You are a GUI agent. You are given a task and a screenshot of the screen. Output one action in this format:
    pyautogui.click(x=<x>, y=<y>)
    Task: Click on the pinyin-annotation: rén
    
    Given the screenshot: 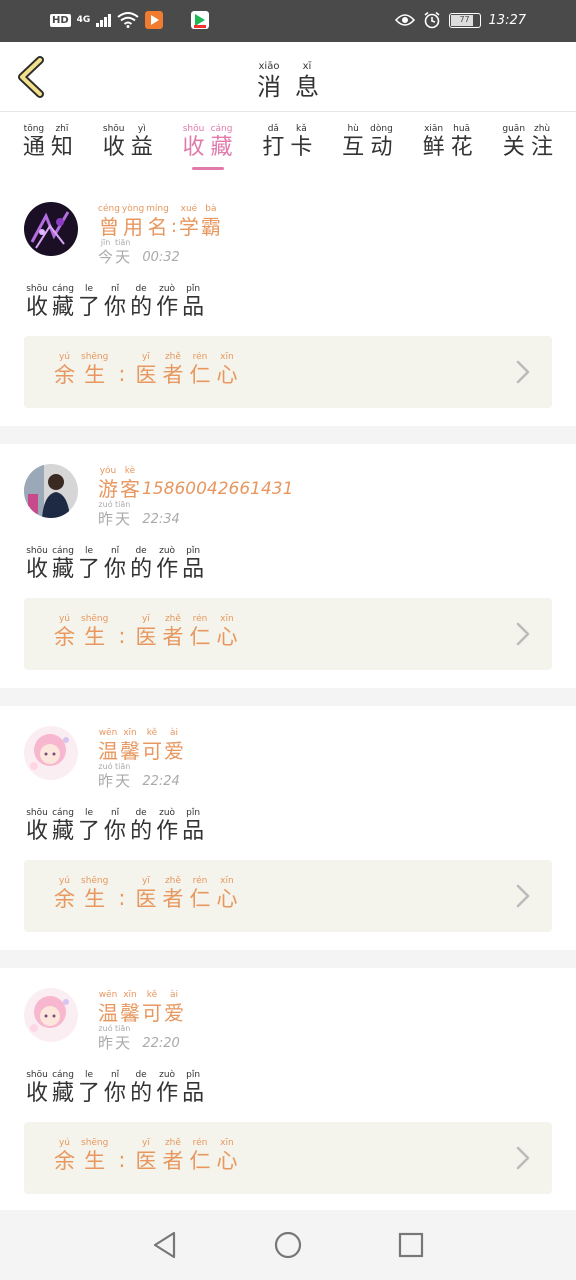 What is the action you would take?
    pyautogui.click(x=200, y=619)
    